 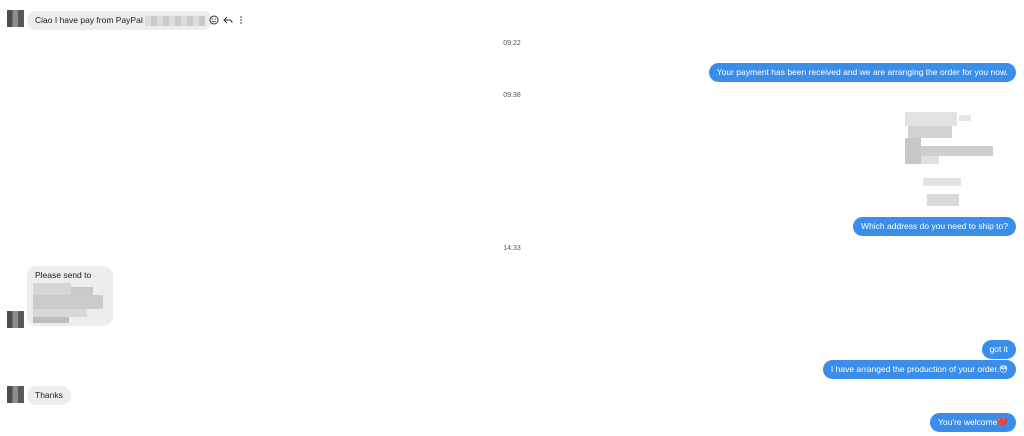 I want to click on timestamp: 09:38, so click(x=512, y=95).